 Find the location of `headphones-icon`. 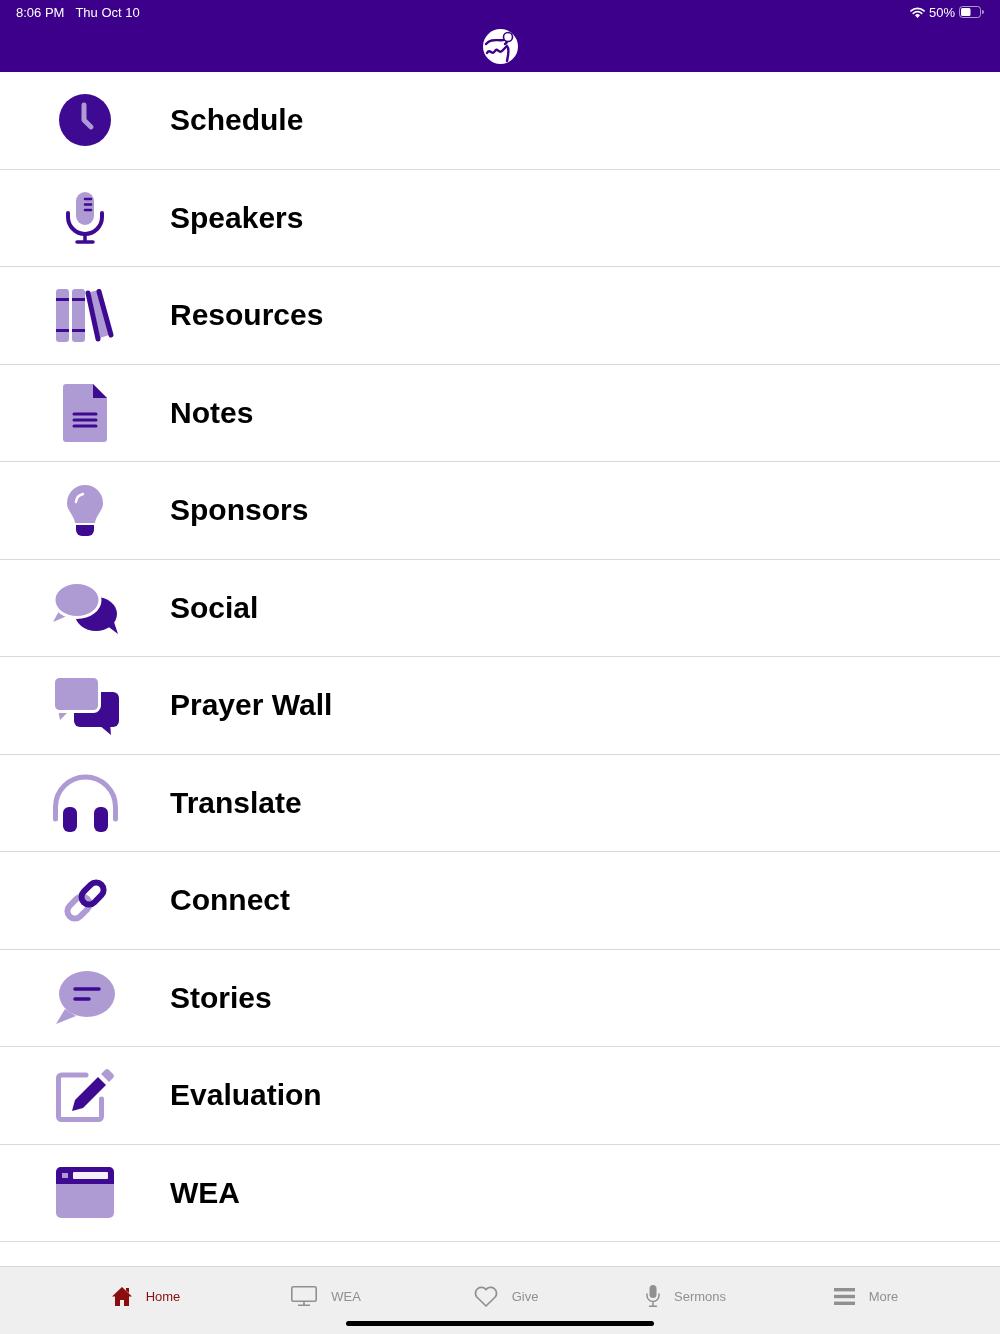

headphones-icon is located at coordinates (85, 802).